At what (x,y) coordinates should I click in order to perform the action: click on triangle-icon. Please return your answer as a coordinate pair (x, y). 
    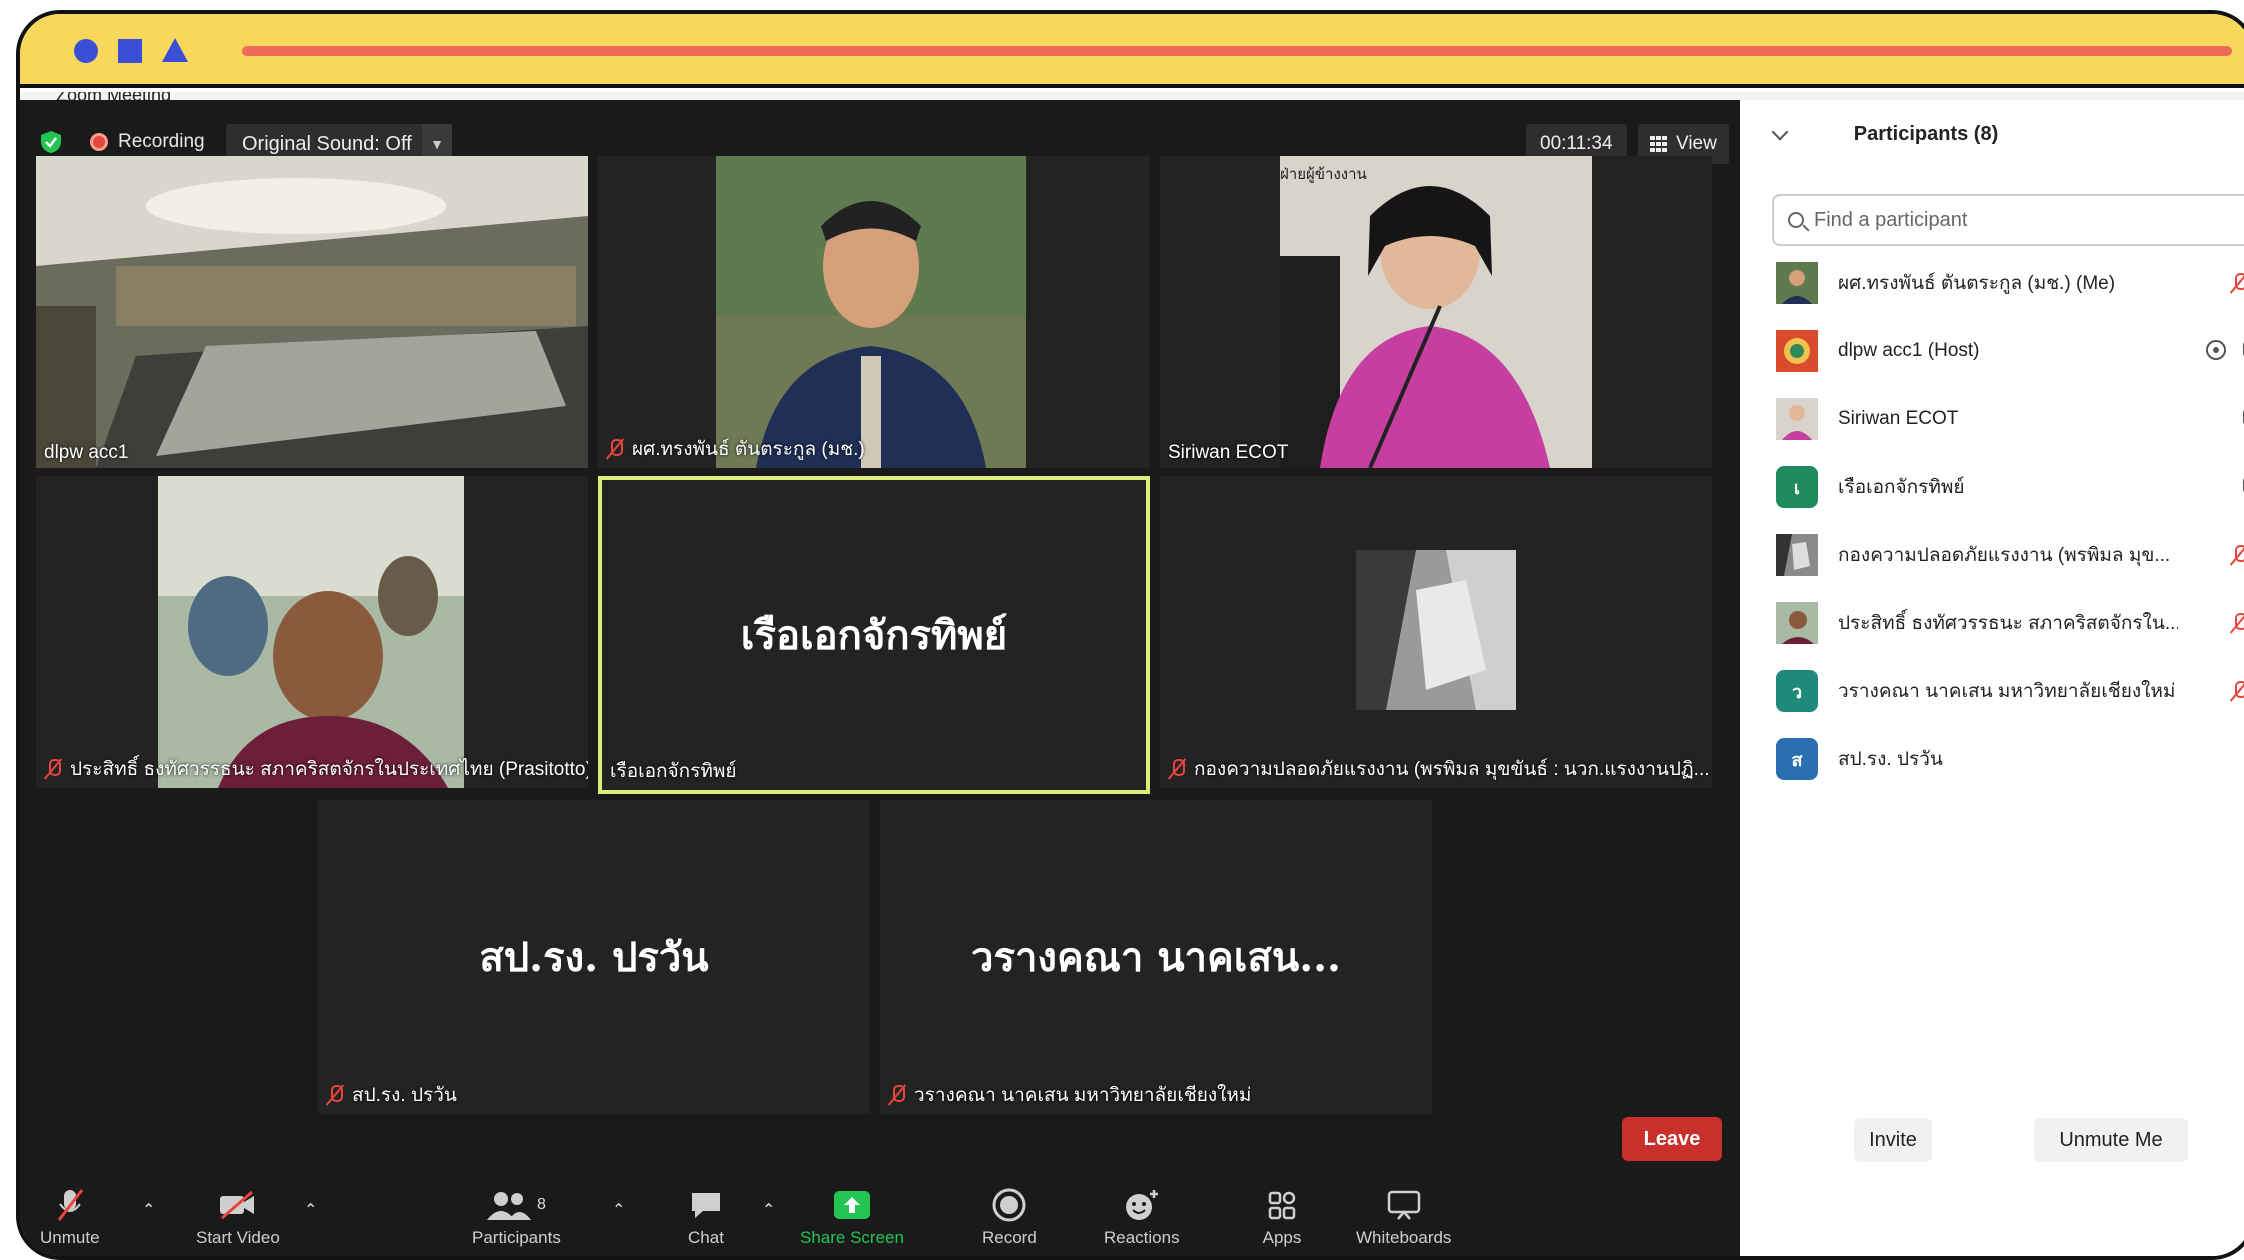
    Looking at the image, I should click on (175, 50).